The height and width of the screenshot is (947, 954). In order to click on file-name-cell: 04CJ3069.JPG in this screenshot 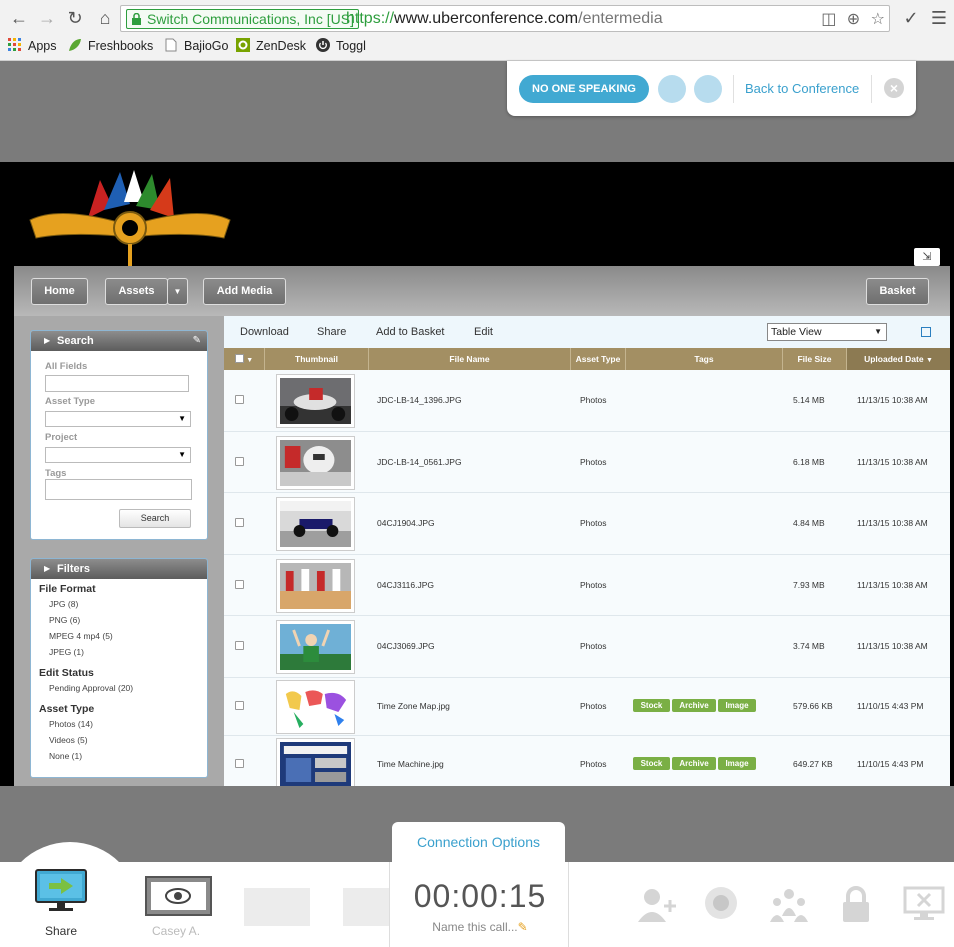, I will do `click(406, 646)`.